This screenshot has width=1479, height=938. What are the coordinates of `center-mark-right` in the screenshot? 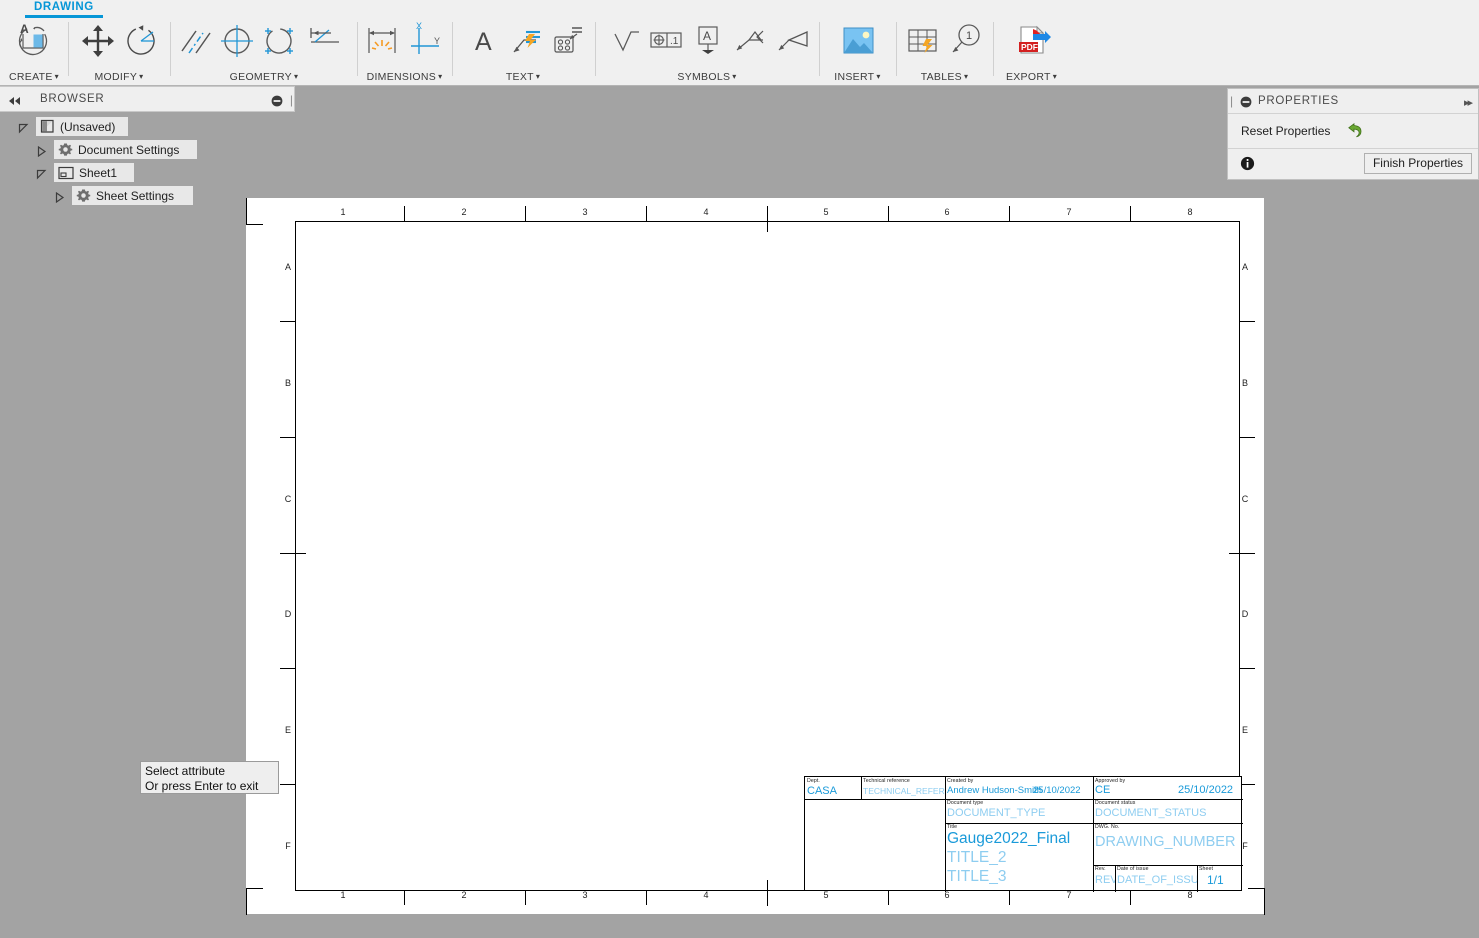 It's located at (1242, 554).